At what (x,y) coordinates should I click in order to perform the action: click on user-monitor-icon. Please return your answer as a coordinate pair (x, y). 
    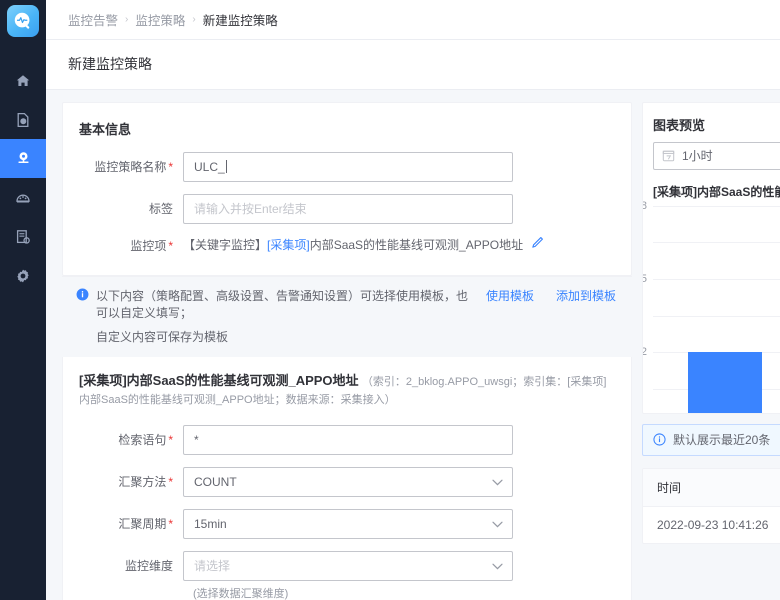
    Looking at the image, I should click on (23, 158).